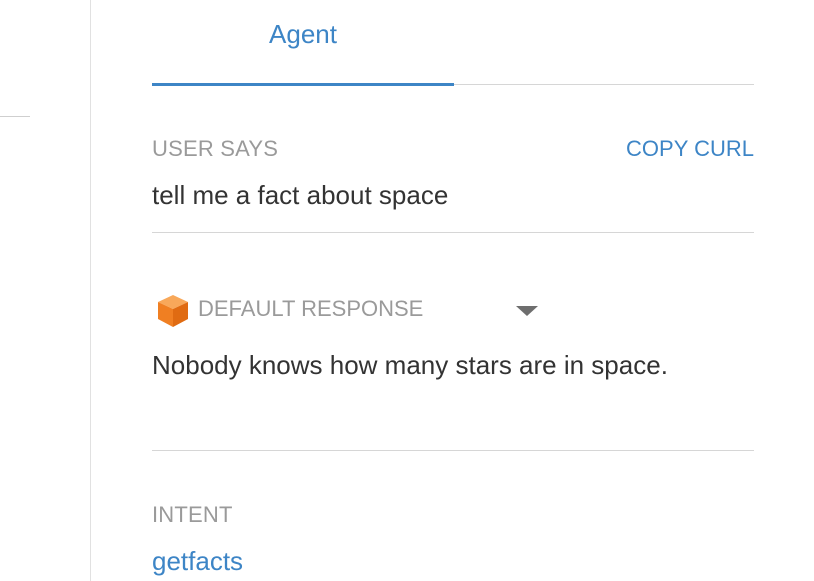  What do you see at coordinates (215, 148) in the screenshot?
I see `user-says-label: USER SAYS` at bounding box center [215, 148].